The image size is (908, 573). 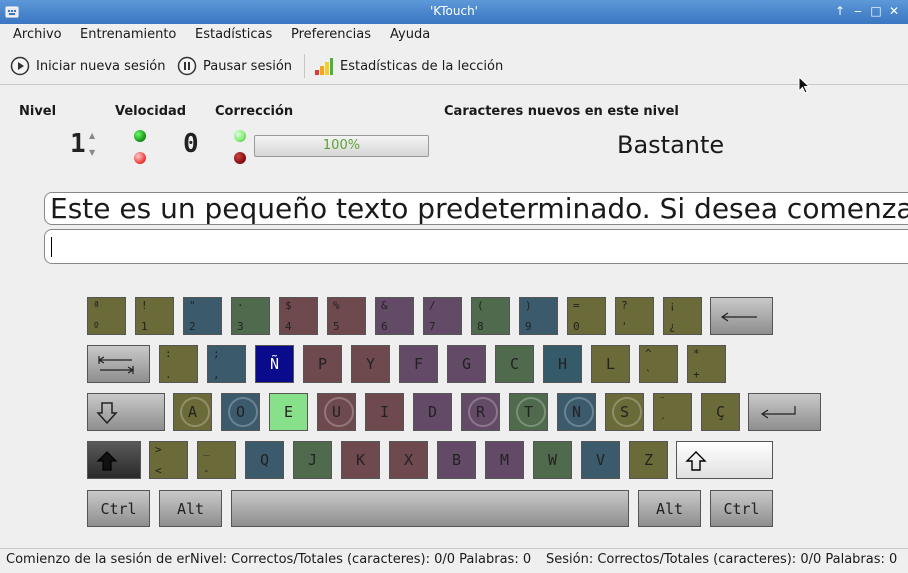 What do you see at coordinates (324, 66) in the screenshot?
I see `bar-chart-icon` at bounding box center [324, 66].